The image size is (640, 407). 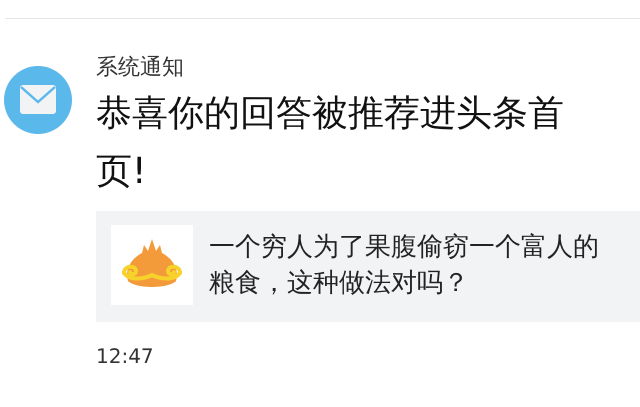 I want to click on question-text: 一个穷人为了果腹偷窃一个富人的粮食，这种做法对吗？, so click(x=404, y=265).